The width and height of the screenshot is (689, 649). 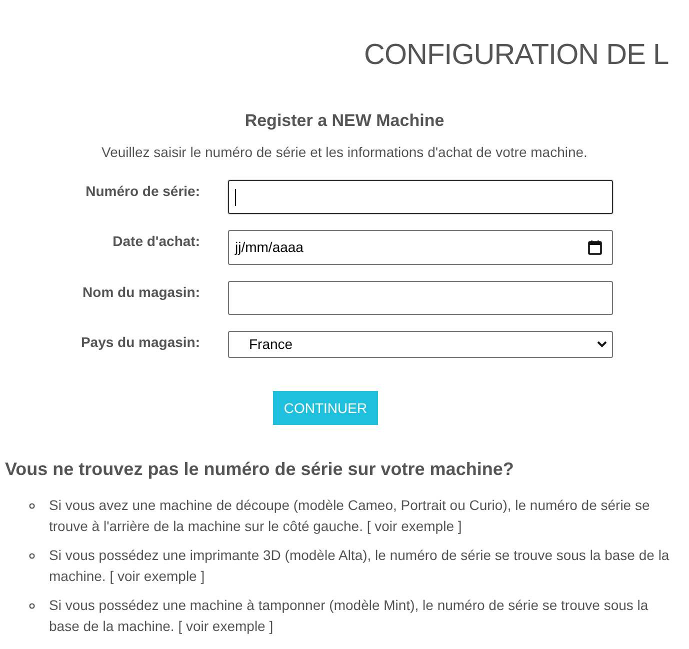 I want to click on form-title: Register a NEW Machine, so click(x=344, y=121).